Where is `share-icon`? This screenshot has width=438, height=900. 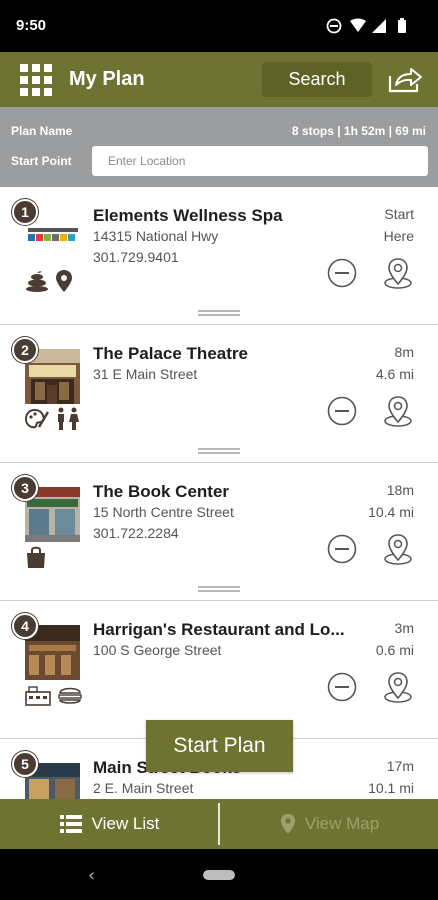 share-icon is located at coordinates (405, 79).